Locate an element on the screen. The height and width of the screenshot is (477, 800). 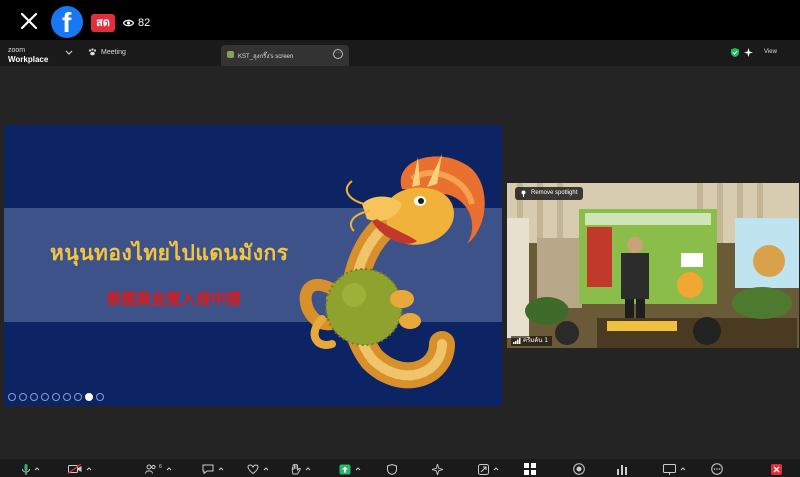
meeting-paw-icon is located at coordinates (92, 52).